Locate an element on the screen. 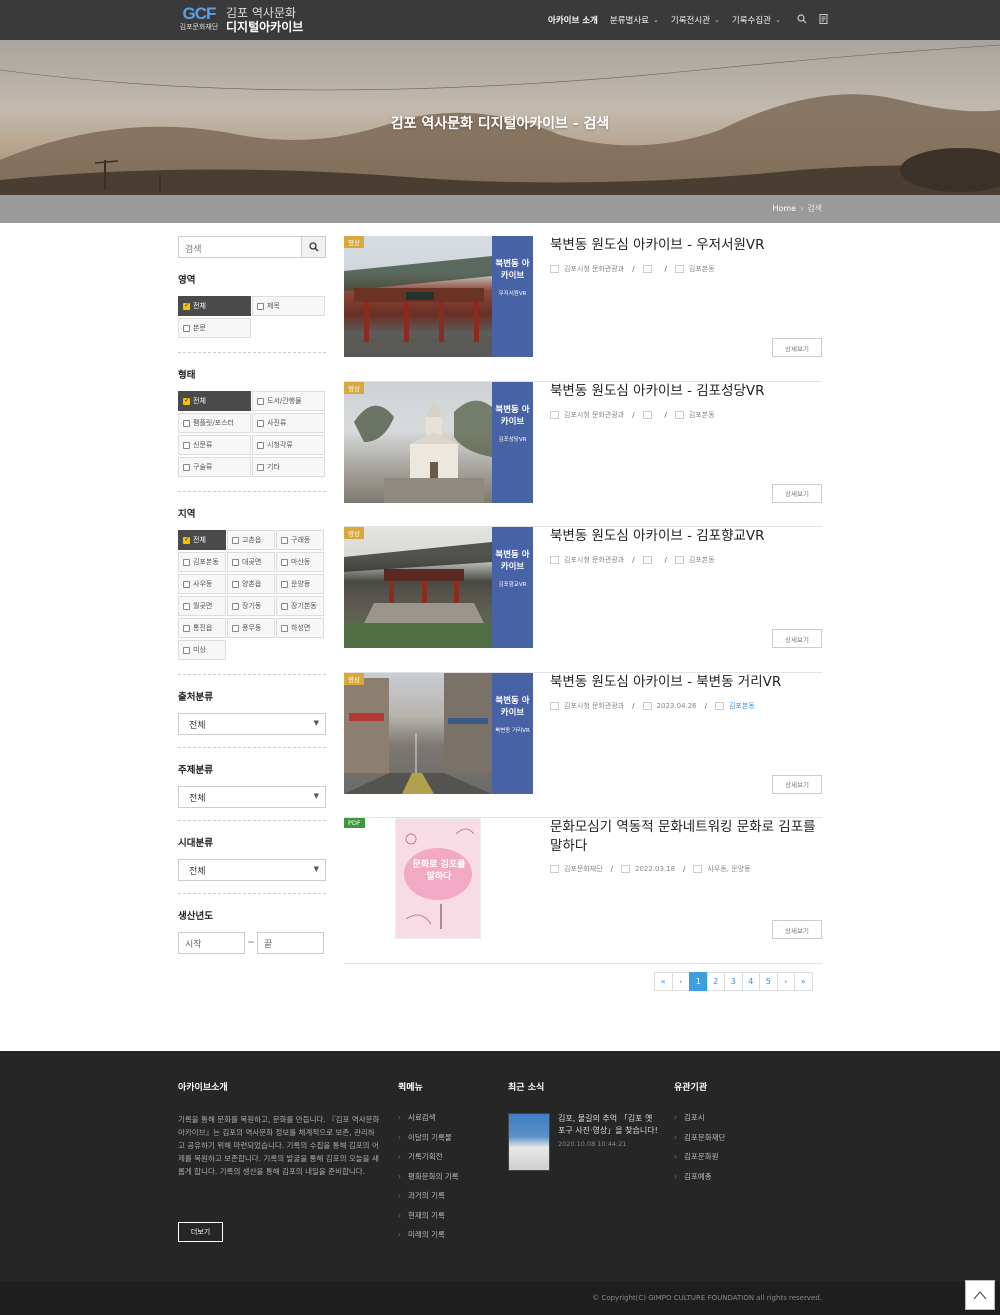  result-thumbnail: 영상 북변동 아카이브 김포향교VR is located at coordinates (438, 587).